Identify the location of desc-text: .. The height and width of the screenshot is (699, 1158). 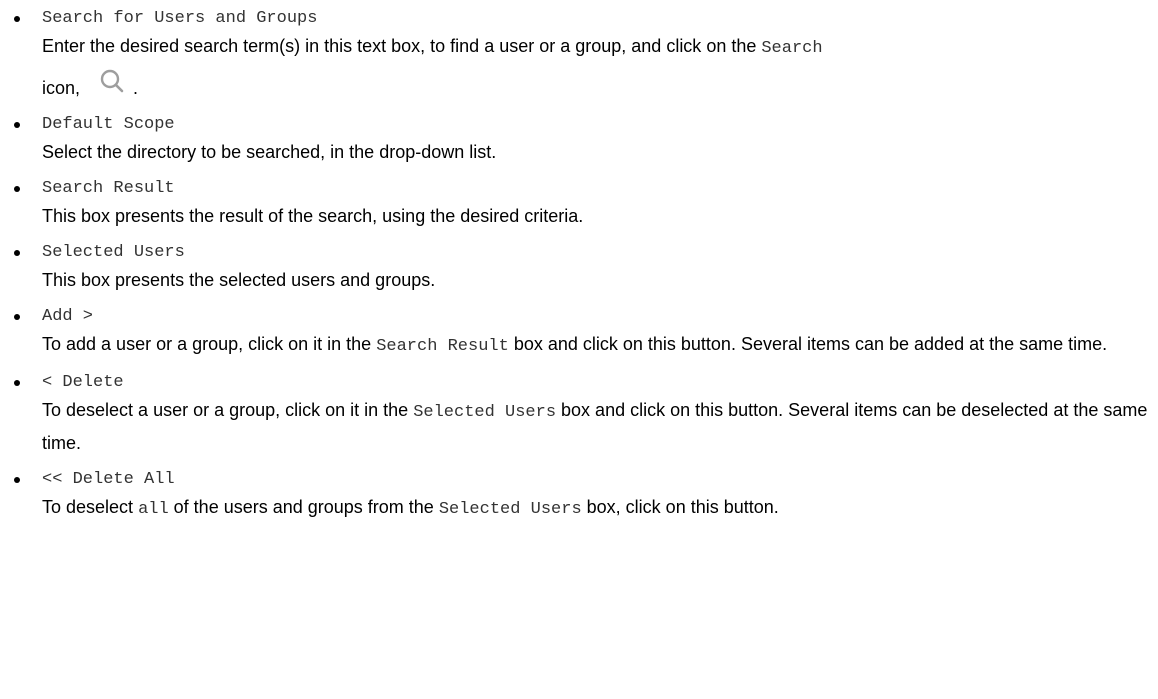
(136, 88).